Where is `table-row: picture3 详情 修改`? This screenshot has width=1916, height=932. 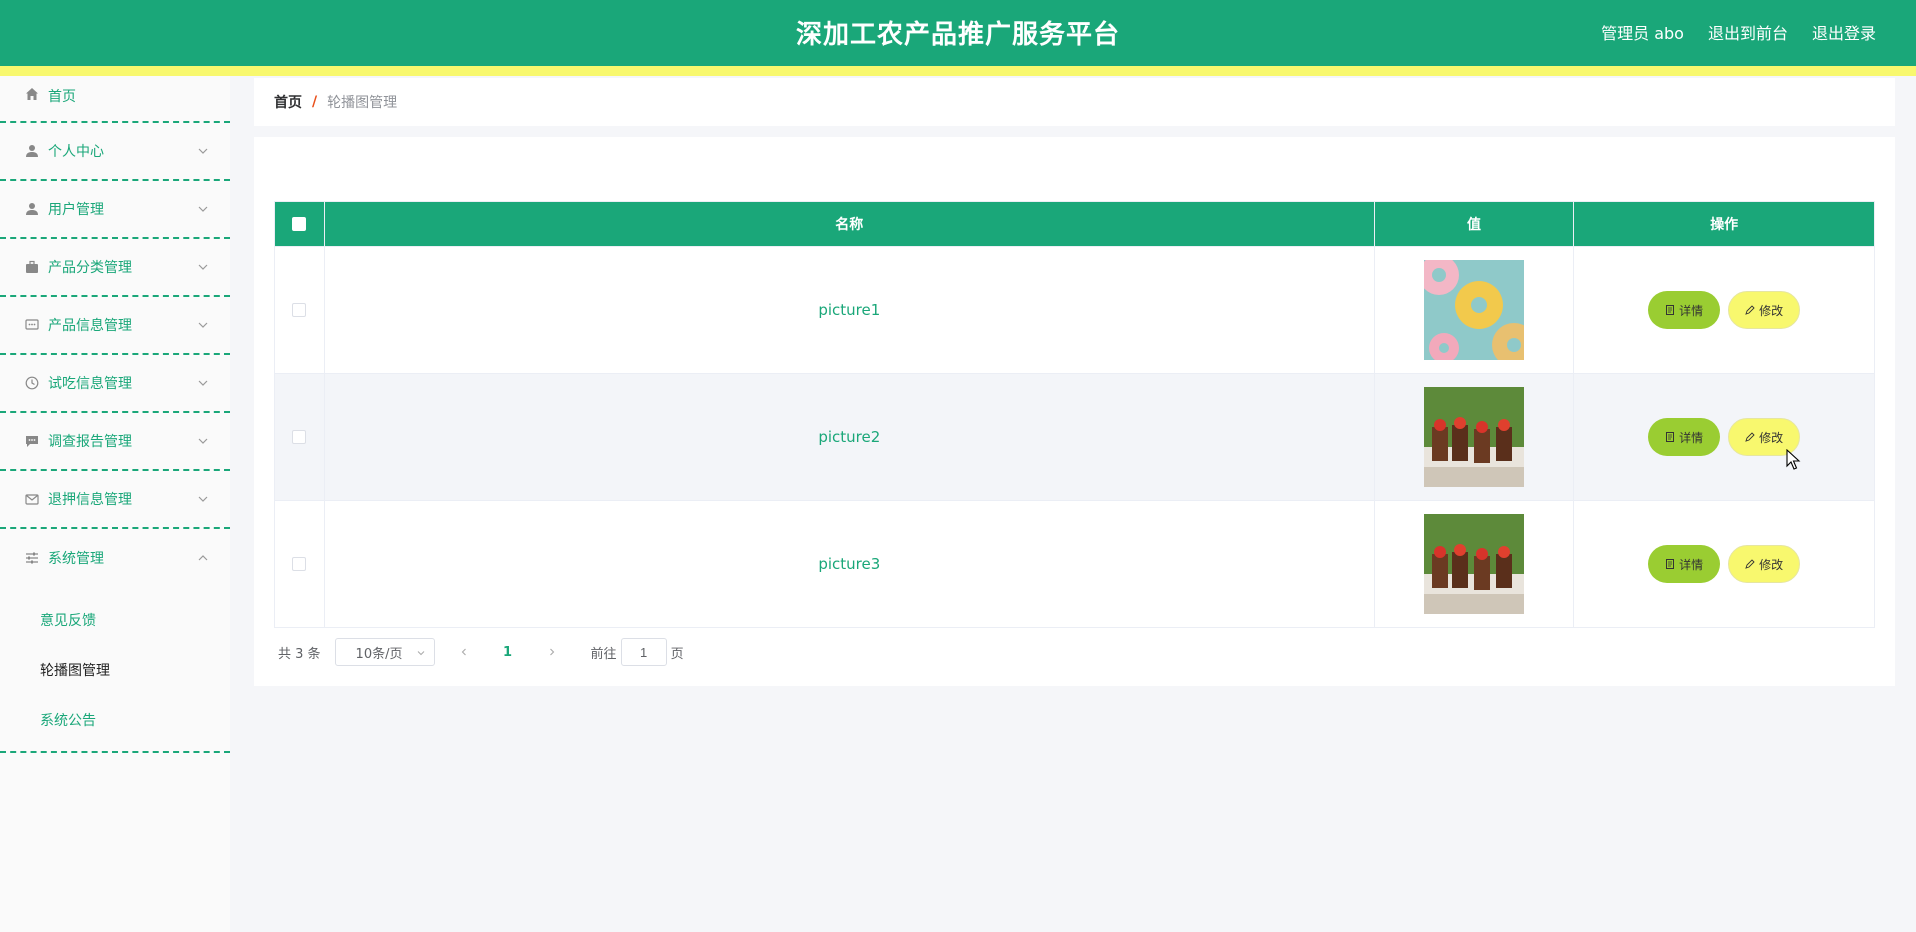
table-row: picture3 详情 修改 is located at coordinates (1074, 563).